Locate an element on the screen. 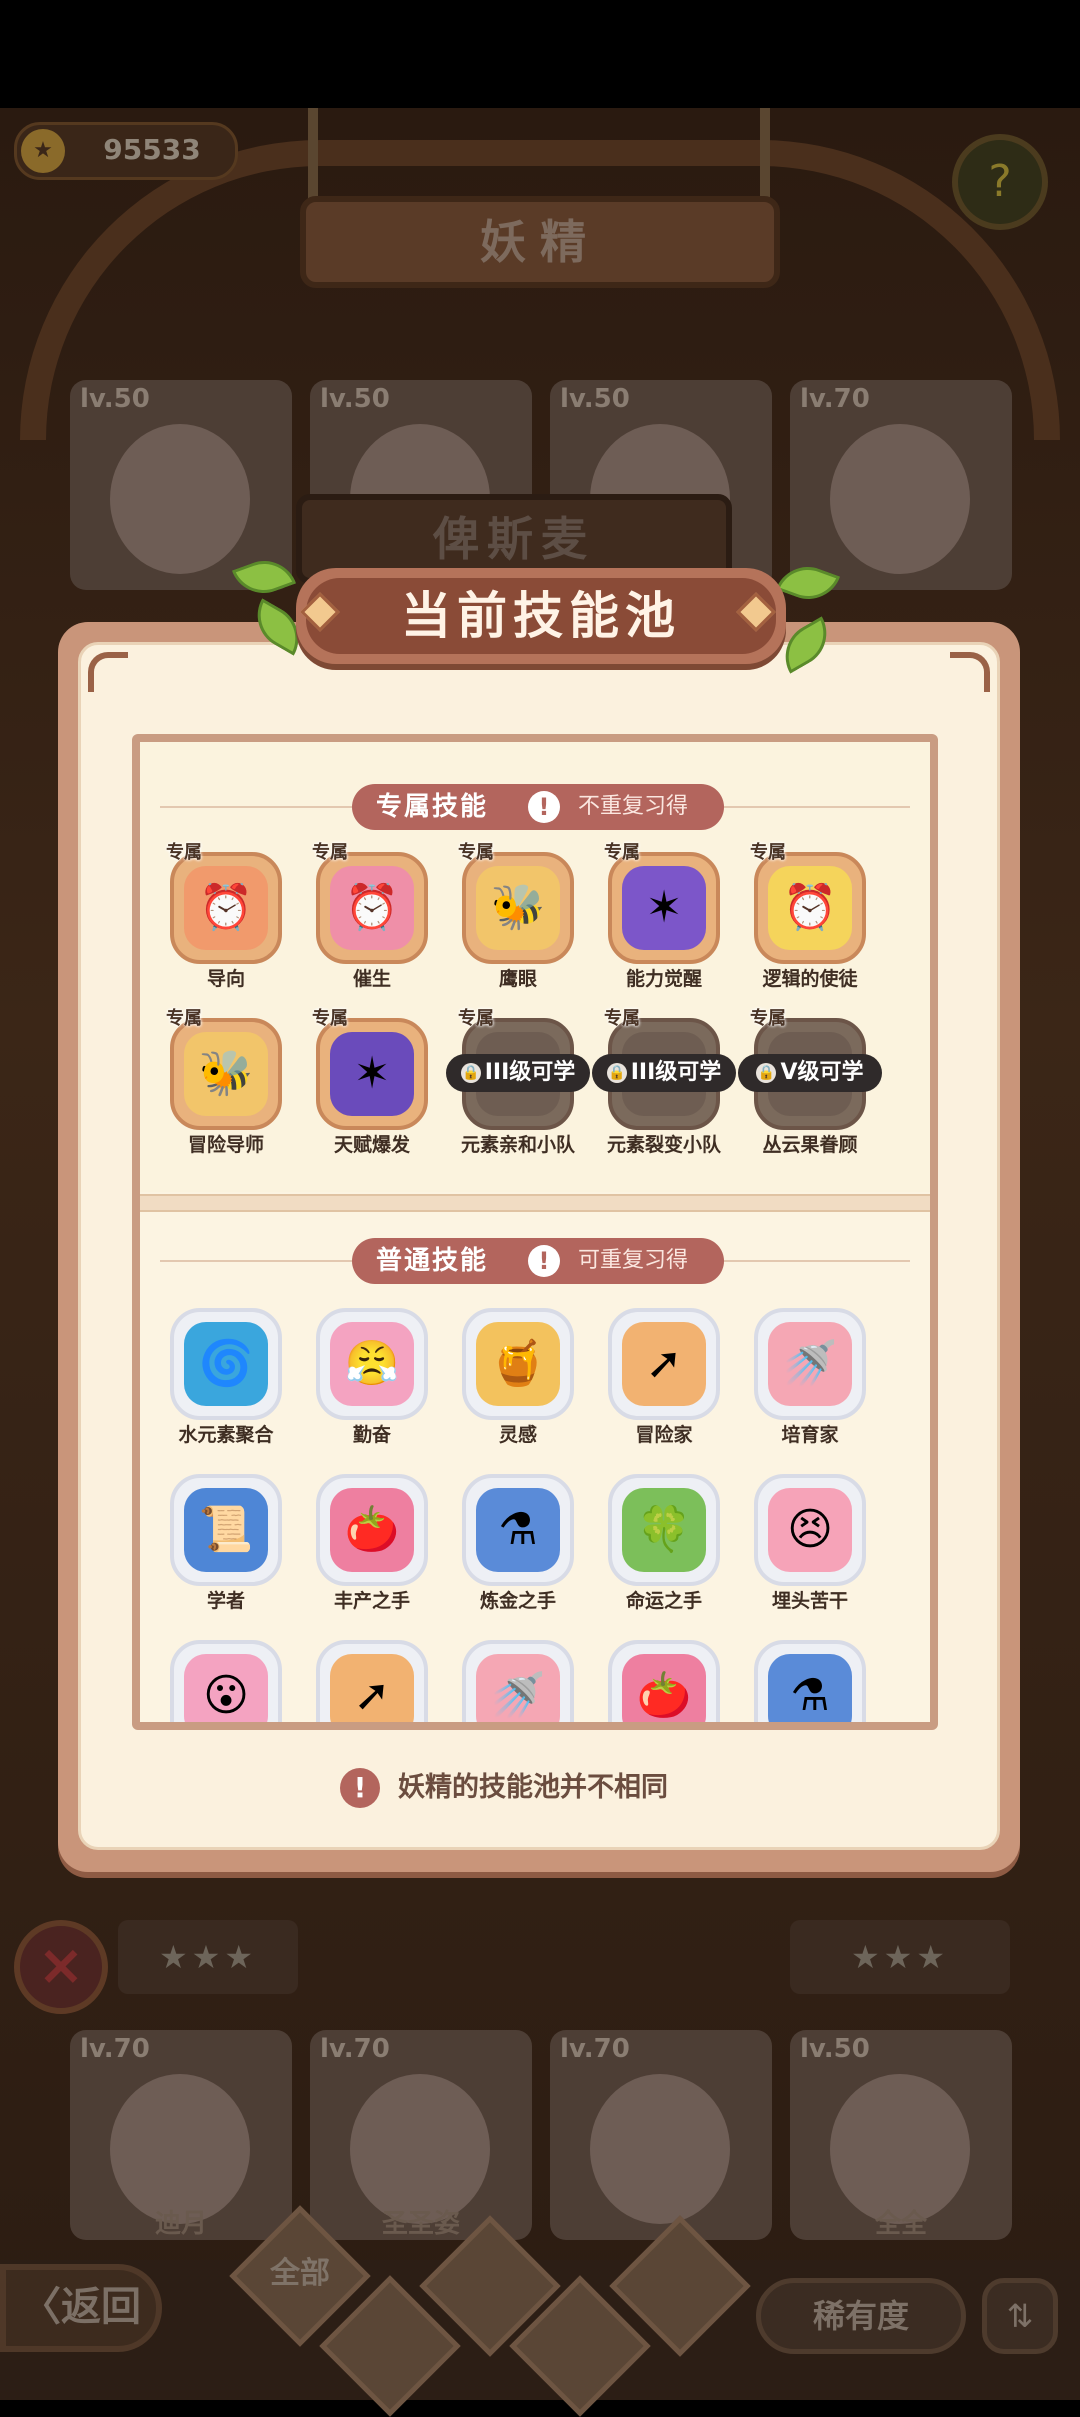 The width and height of the screenshot is (1080, 2417). section-divider is located at coordinates (535, 1203).